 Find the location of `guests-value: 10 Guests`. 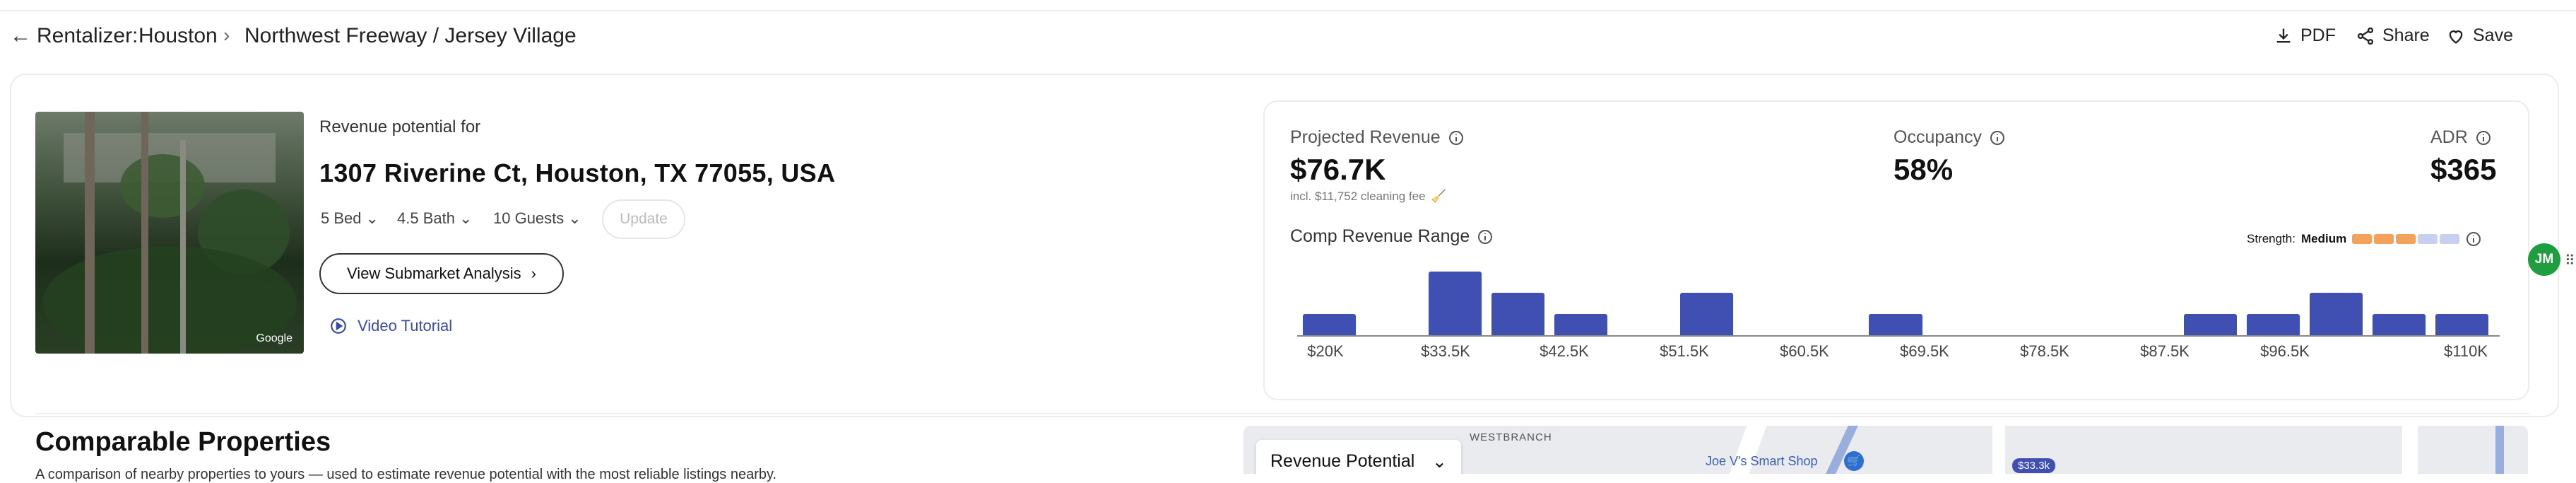

guests-value: 10 Guests is located at coordinates (529, 218).